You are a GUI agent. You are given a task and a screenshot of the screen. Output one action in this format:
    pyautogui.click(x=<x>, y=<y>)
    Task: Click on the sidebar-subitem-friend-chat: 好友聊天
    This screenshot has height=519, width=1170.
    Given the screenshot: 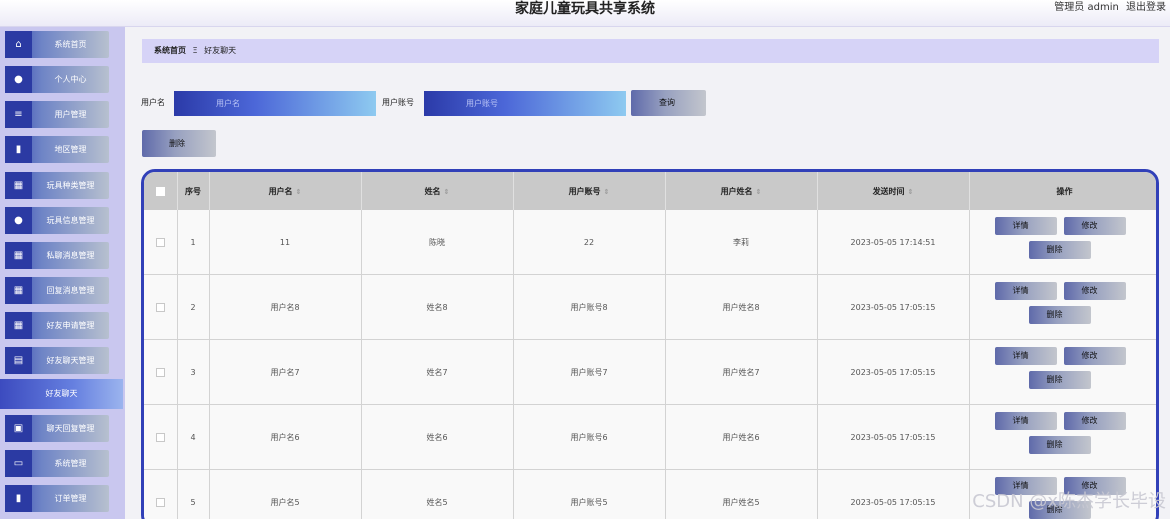 What is the action you would take?
    pyautogui.click(x=61, y=394)
    